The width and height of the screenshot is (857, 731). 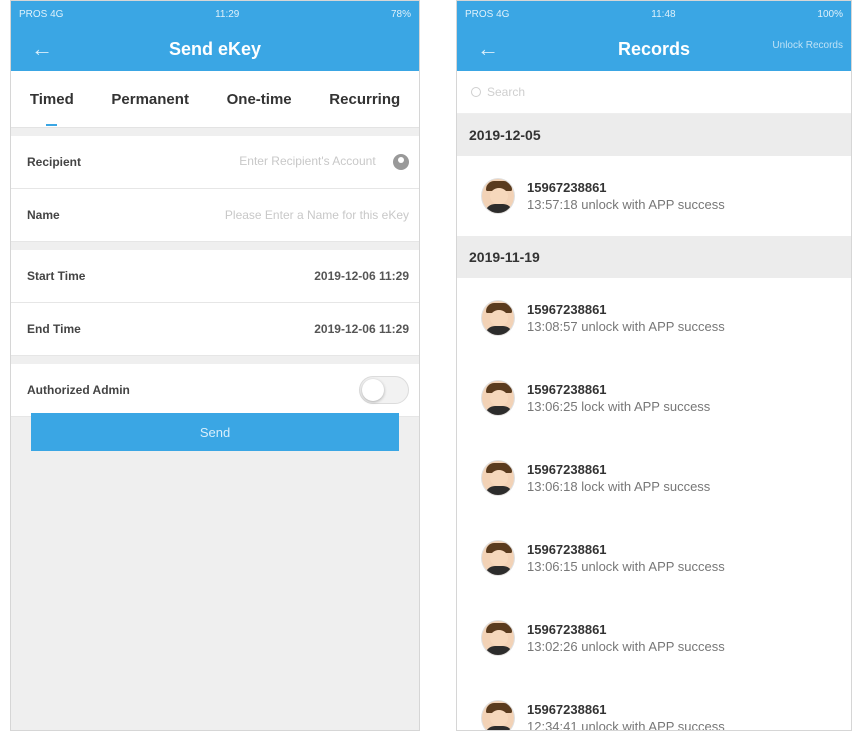 I want to click on search-bar: Search, so click(x=654, y=92).